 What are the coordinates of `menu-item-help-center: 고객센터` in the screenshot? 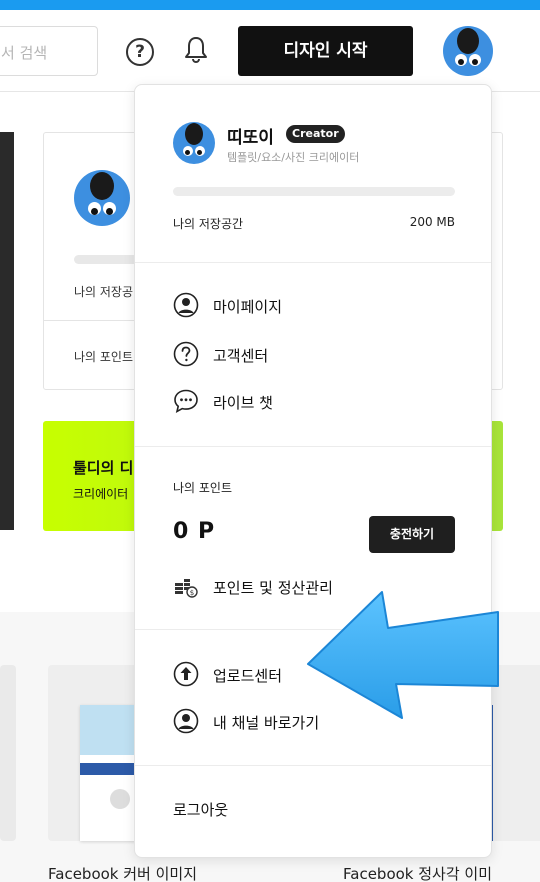 It's located at (313, 355).